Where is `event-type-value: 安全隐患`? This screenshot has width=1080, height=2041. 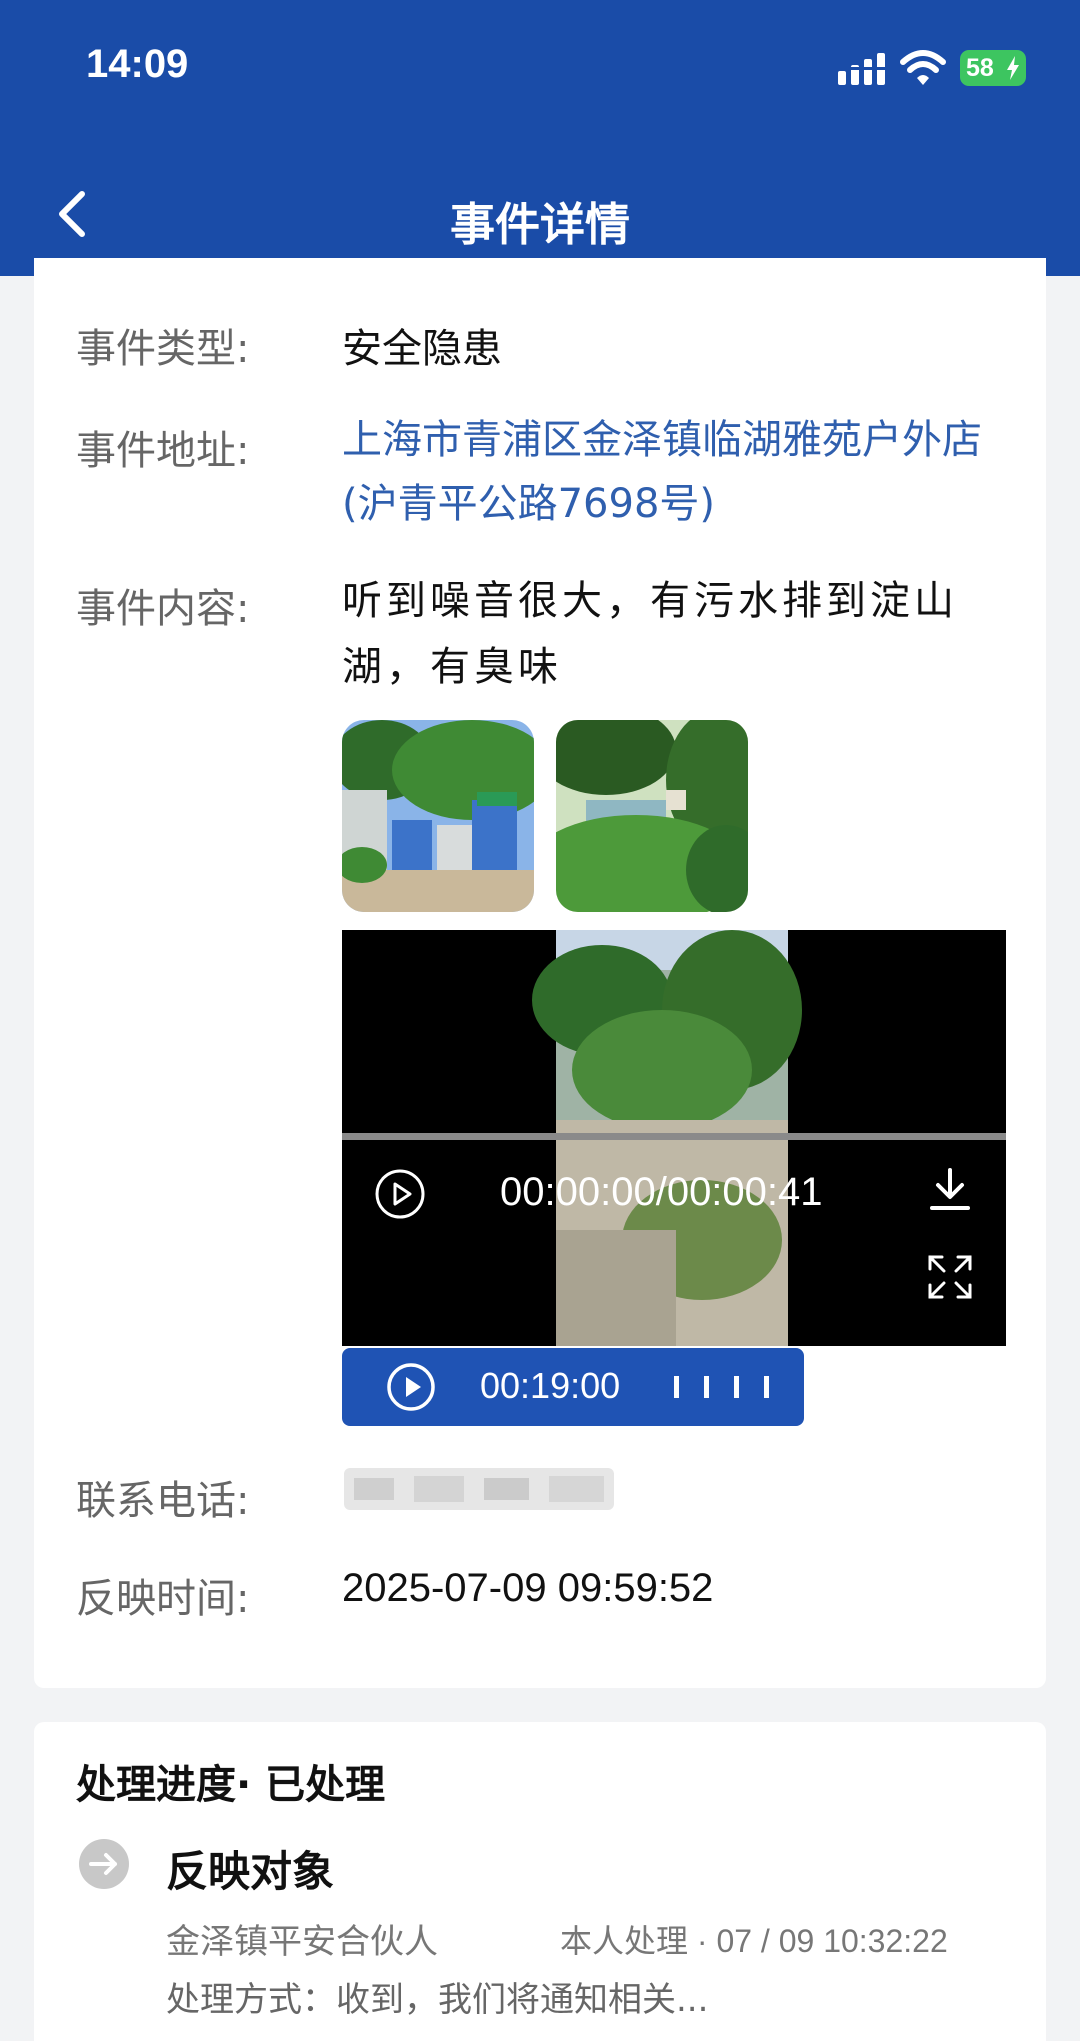 event-type-value: 安全隐患 is located at coordinates (422, 349).